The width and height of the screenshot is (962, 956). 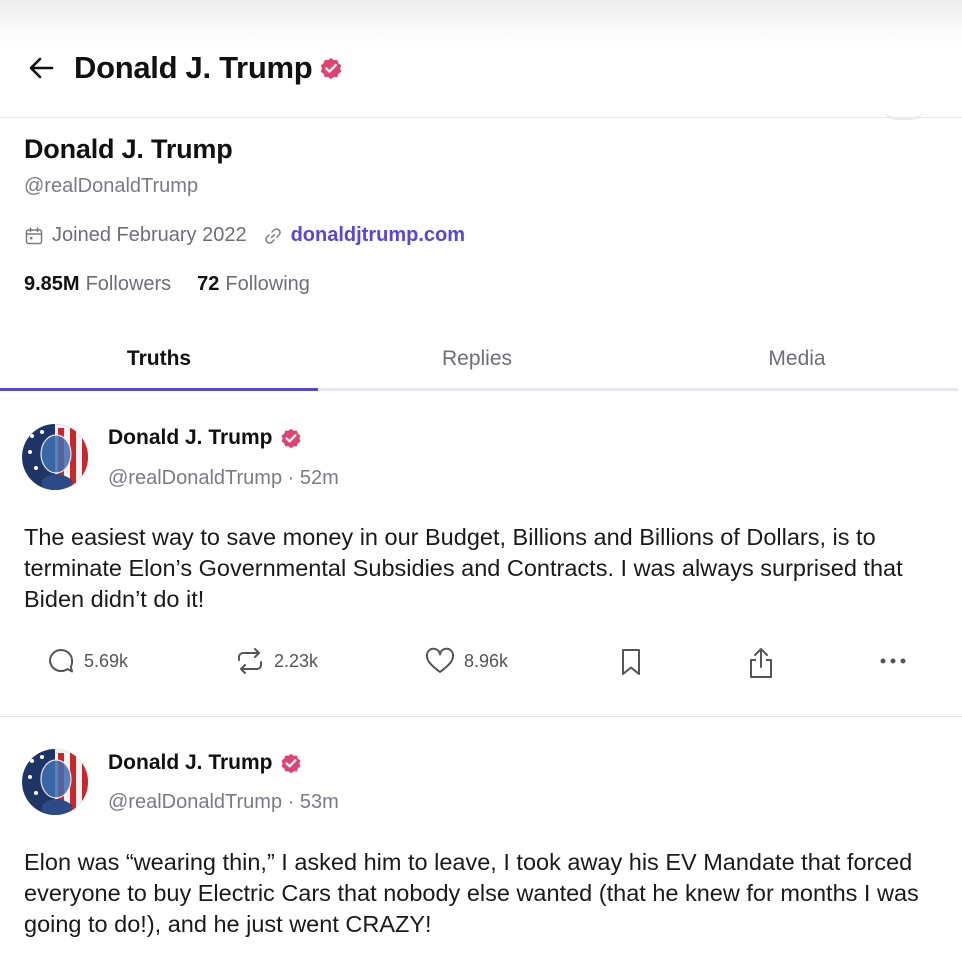 What do you see at coordinates (250, 661) in the screenshot?
I see `repost-icon` at bounding box center [250, 661].